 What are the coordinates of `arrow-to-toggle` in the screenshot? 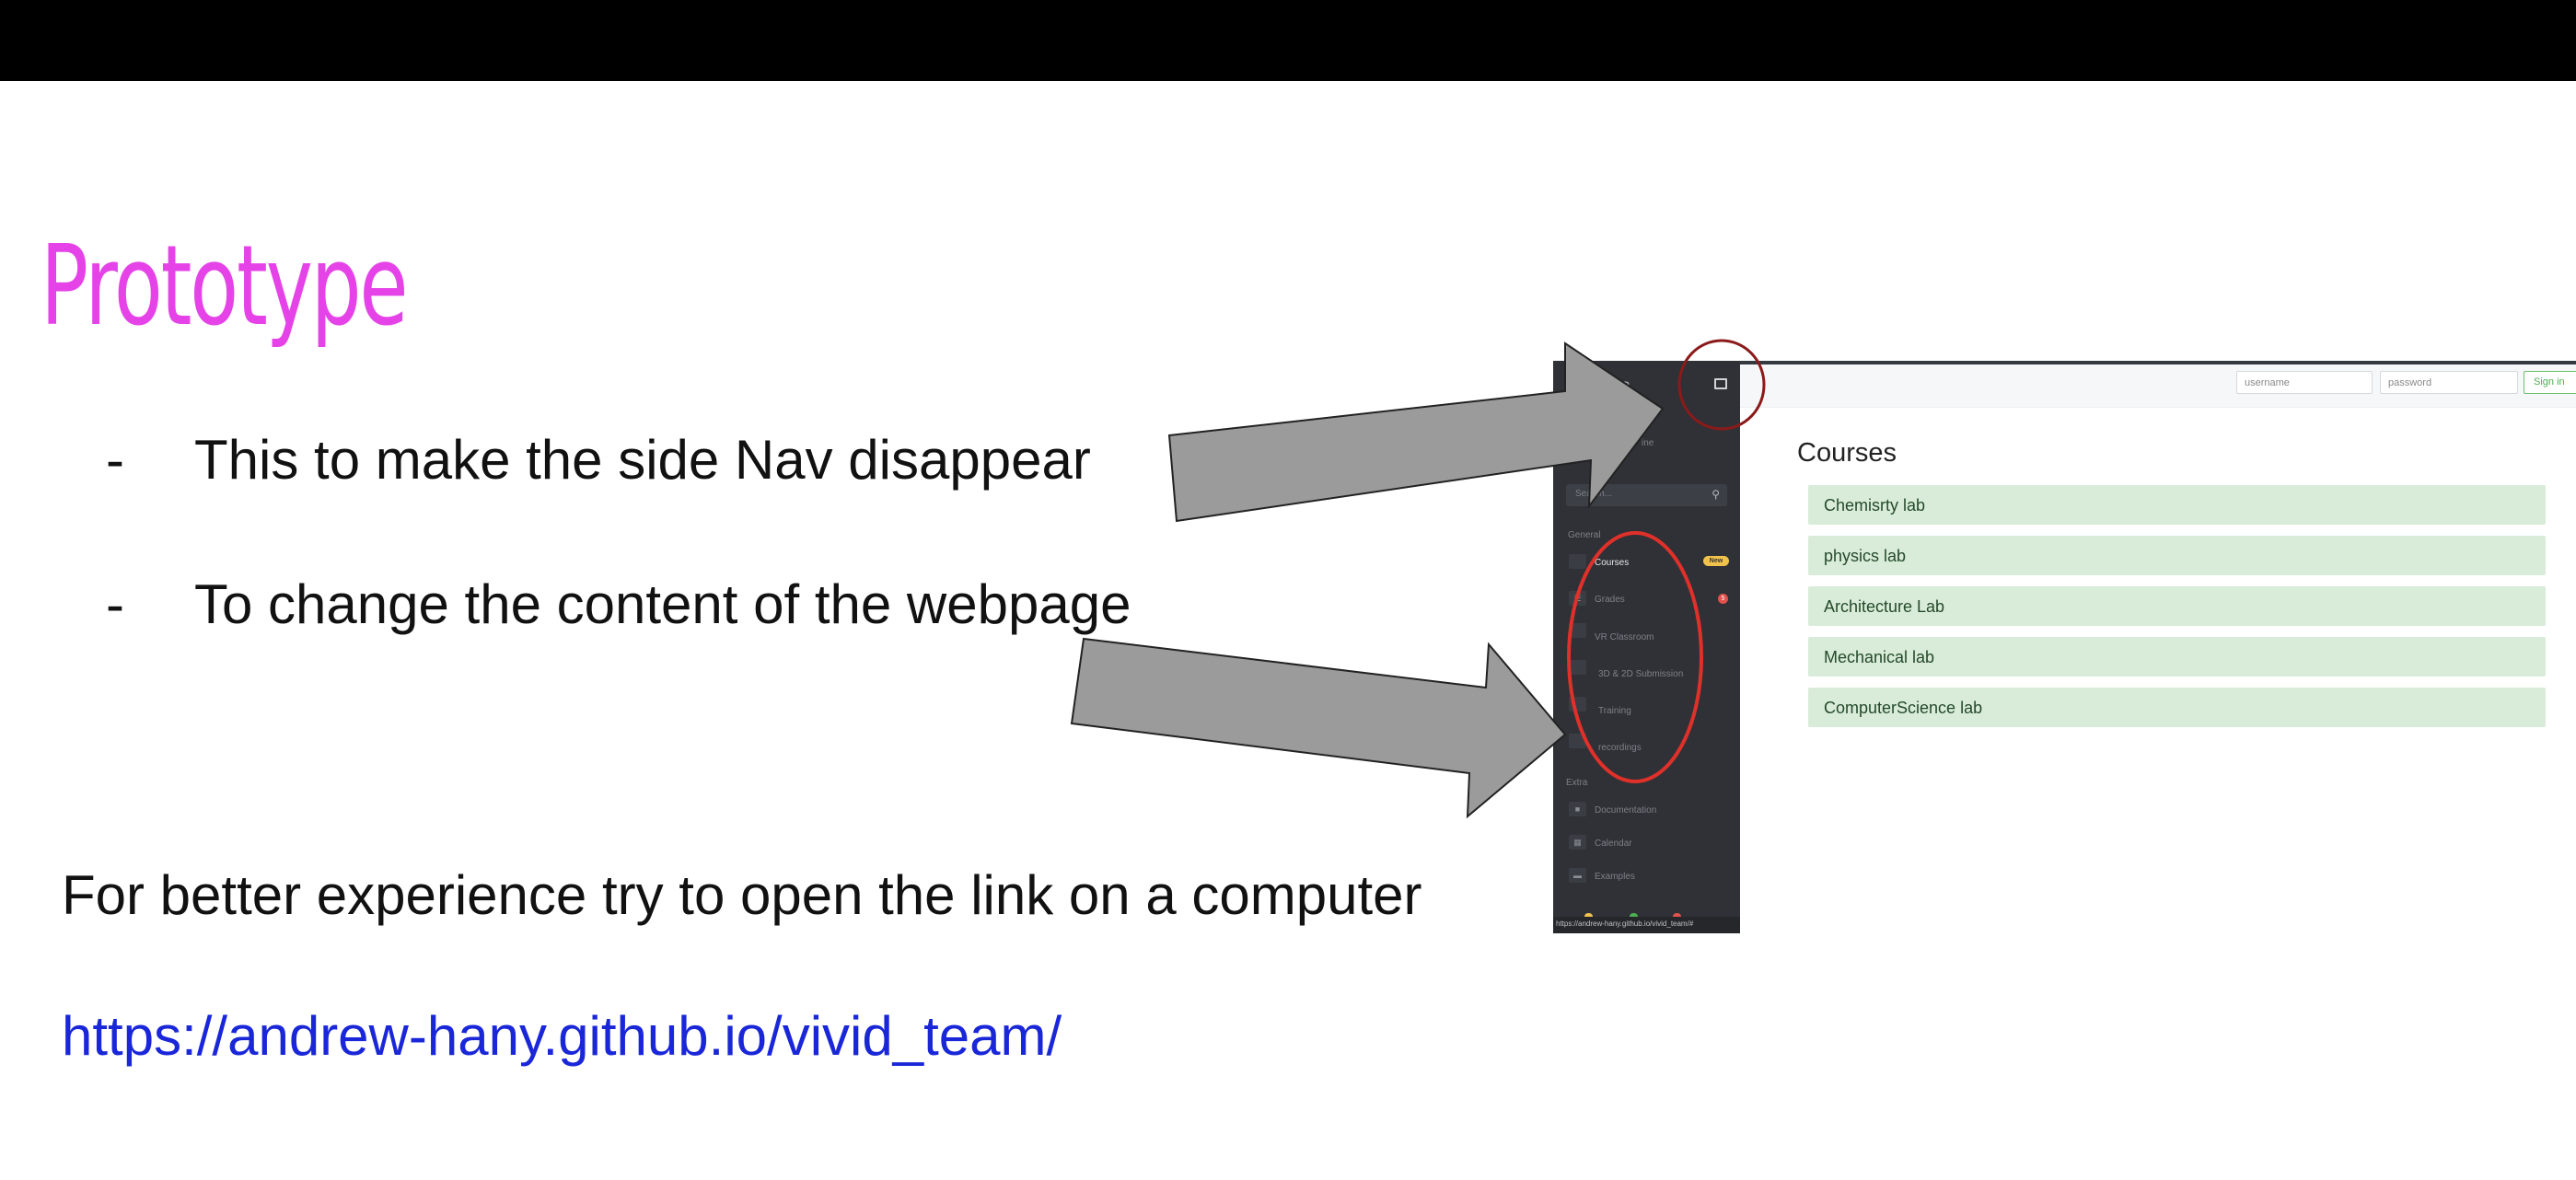 It's located at (1416, 432).